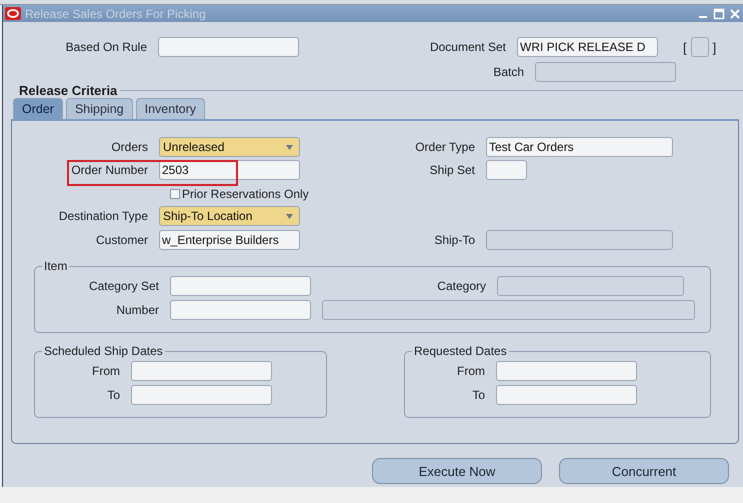  What do you see at coordinates (644, 471) in the screenshot?
I see `action-button: Concurrent` at bounding box center [644, 471].